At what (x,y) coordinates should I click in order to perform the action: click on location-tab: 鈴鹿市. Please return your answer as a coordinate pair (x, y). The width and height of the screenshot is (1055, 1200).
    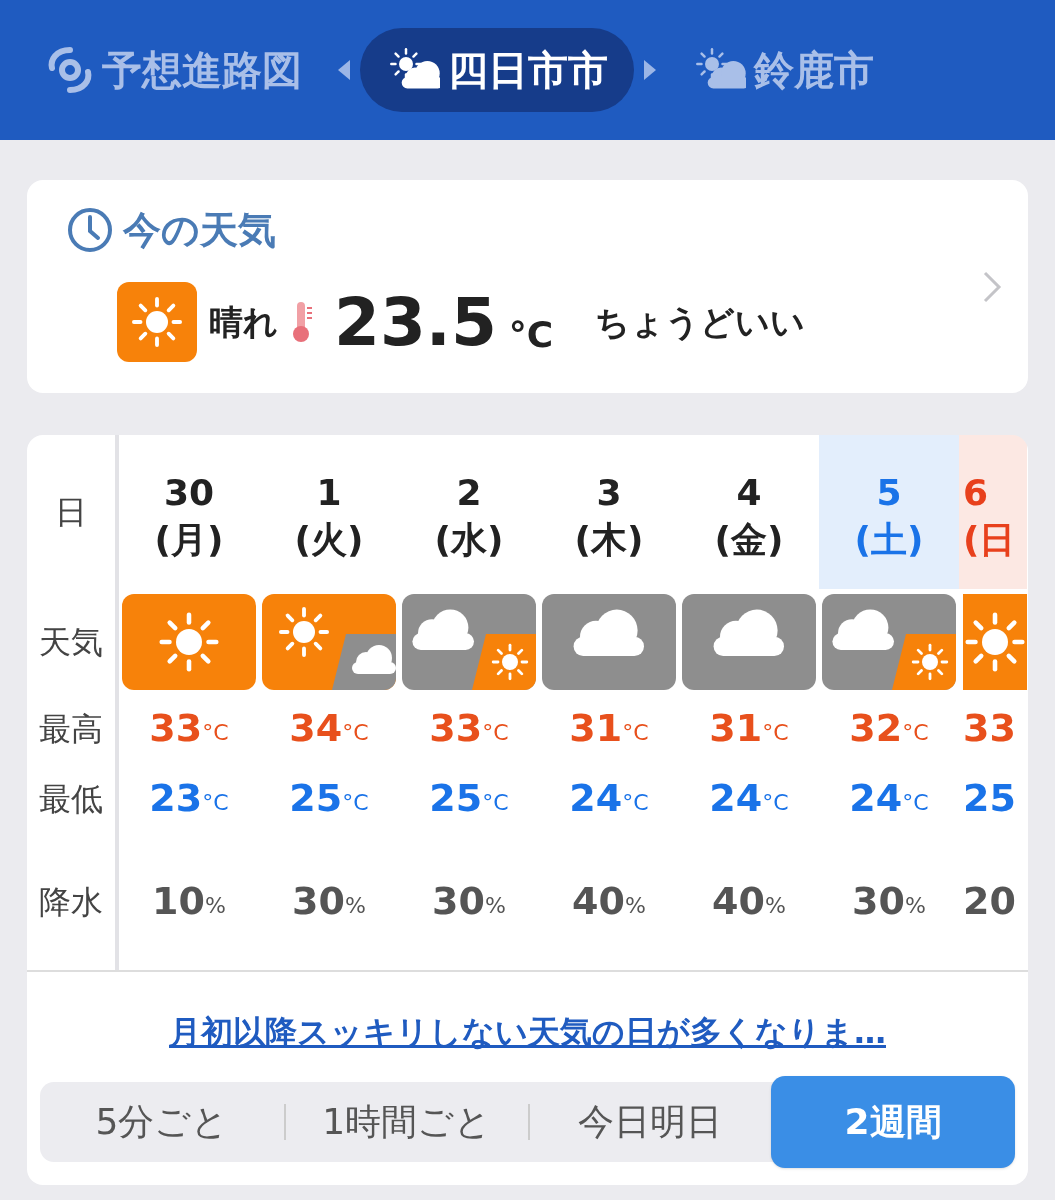
    Looking at the image, I should click on (783, 70).